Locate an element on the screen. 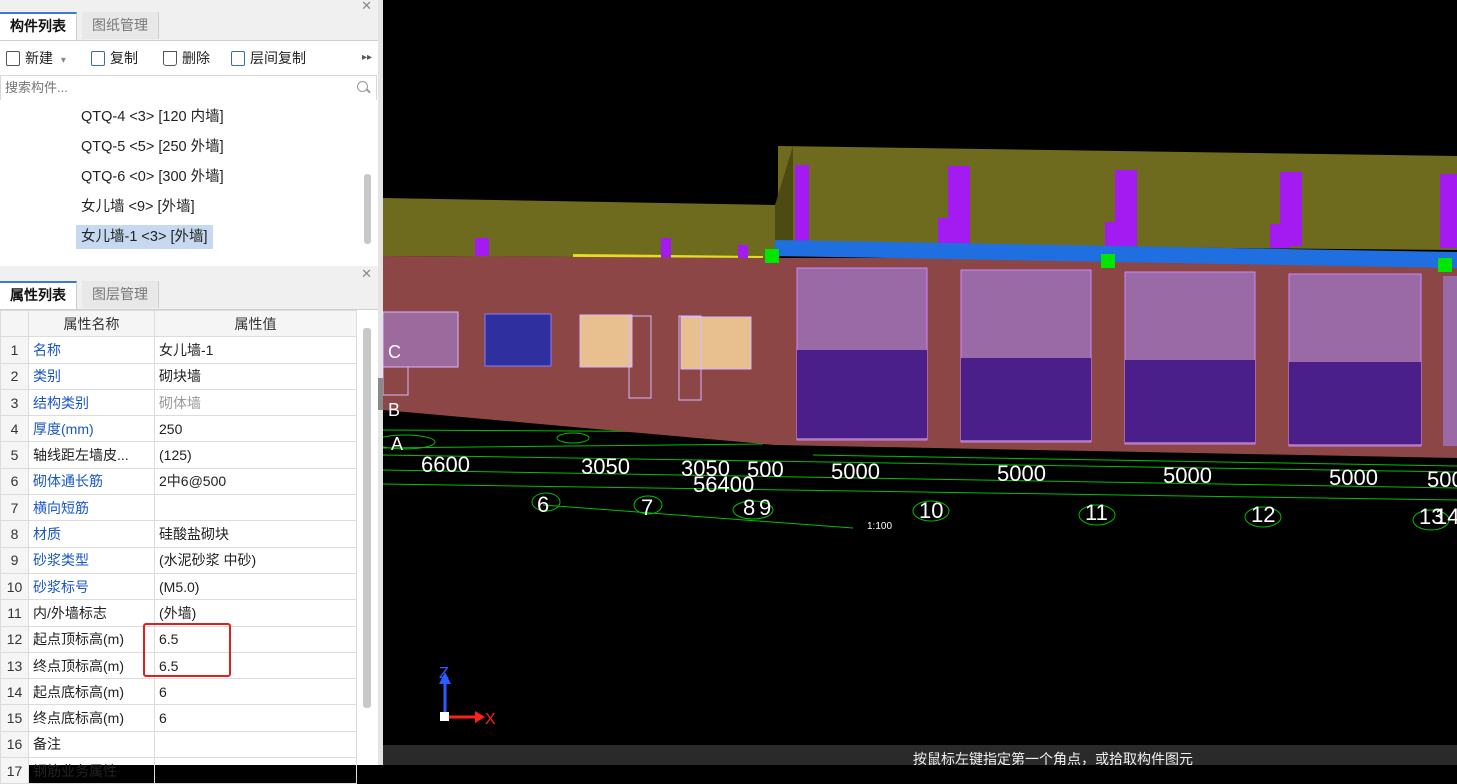 The image size is (1457, 784). row-index: 9 is located at coordinates (14, 560).